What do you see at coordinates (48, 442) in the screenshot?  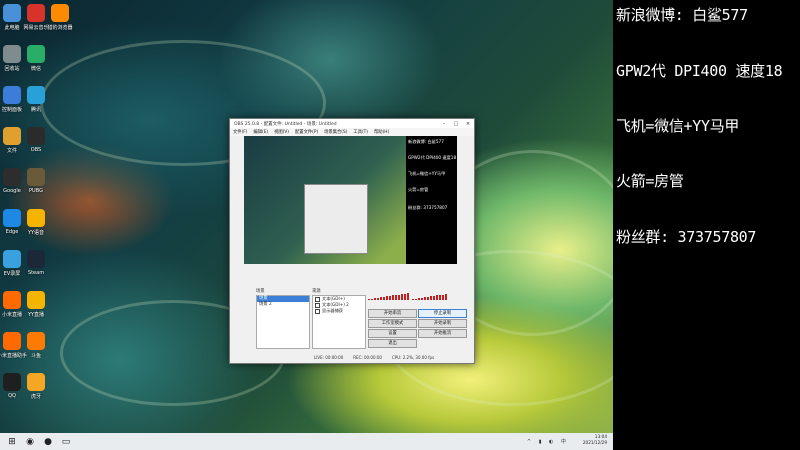 I see `obs-icon: ●` at bounding box center [48, 442].